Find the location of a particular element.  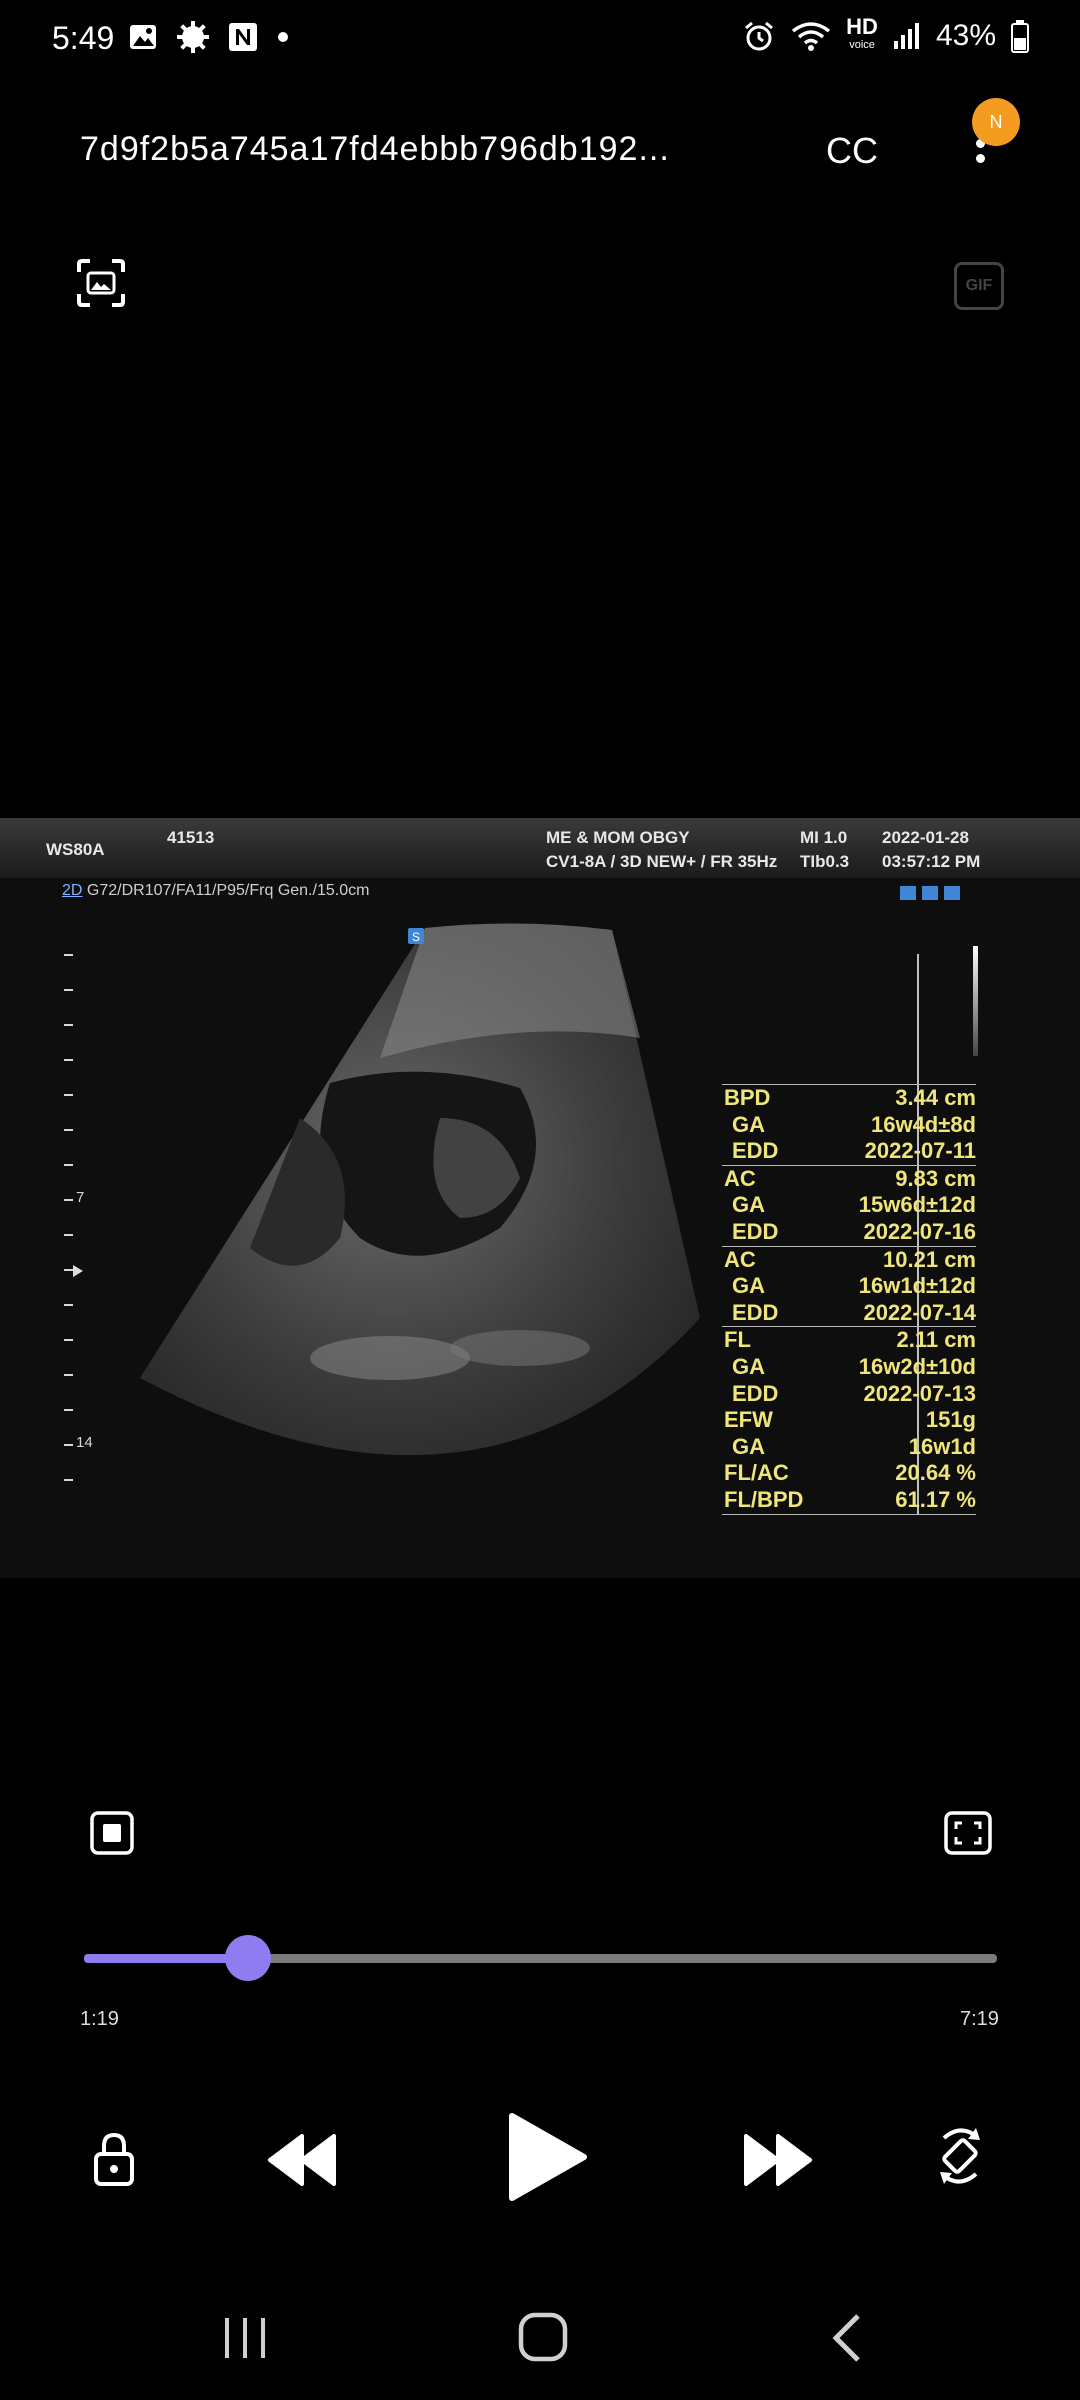

fullscreen-icon is located at coordinates (968, 1833).